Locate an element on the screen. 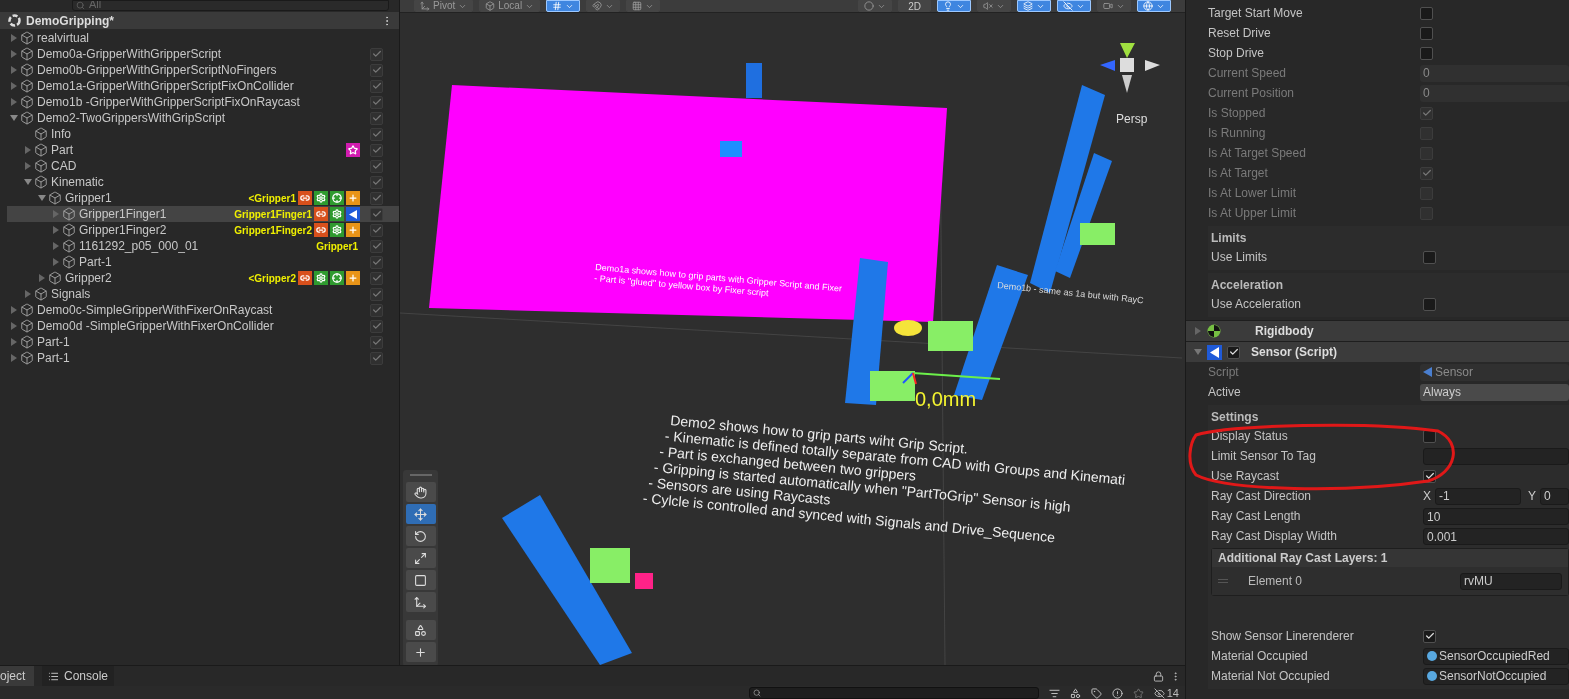 This screenshot has height=699, width=1569. filter-icon is located at coordinates (1054, 693).